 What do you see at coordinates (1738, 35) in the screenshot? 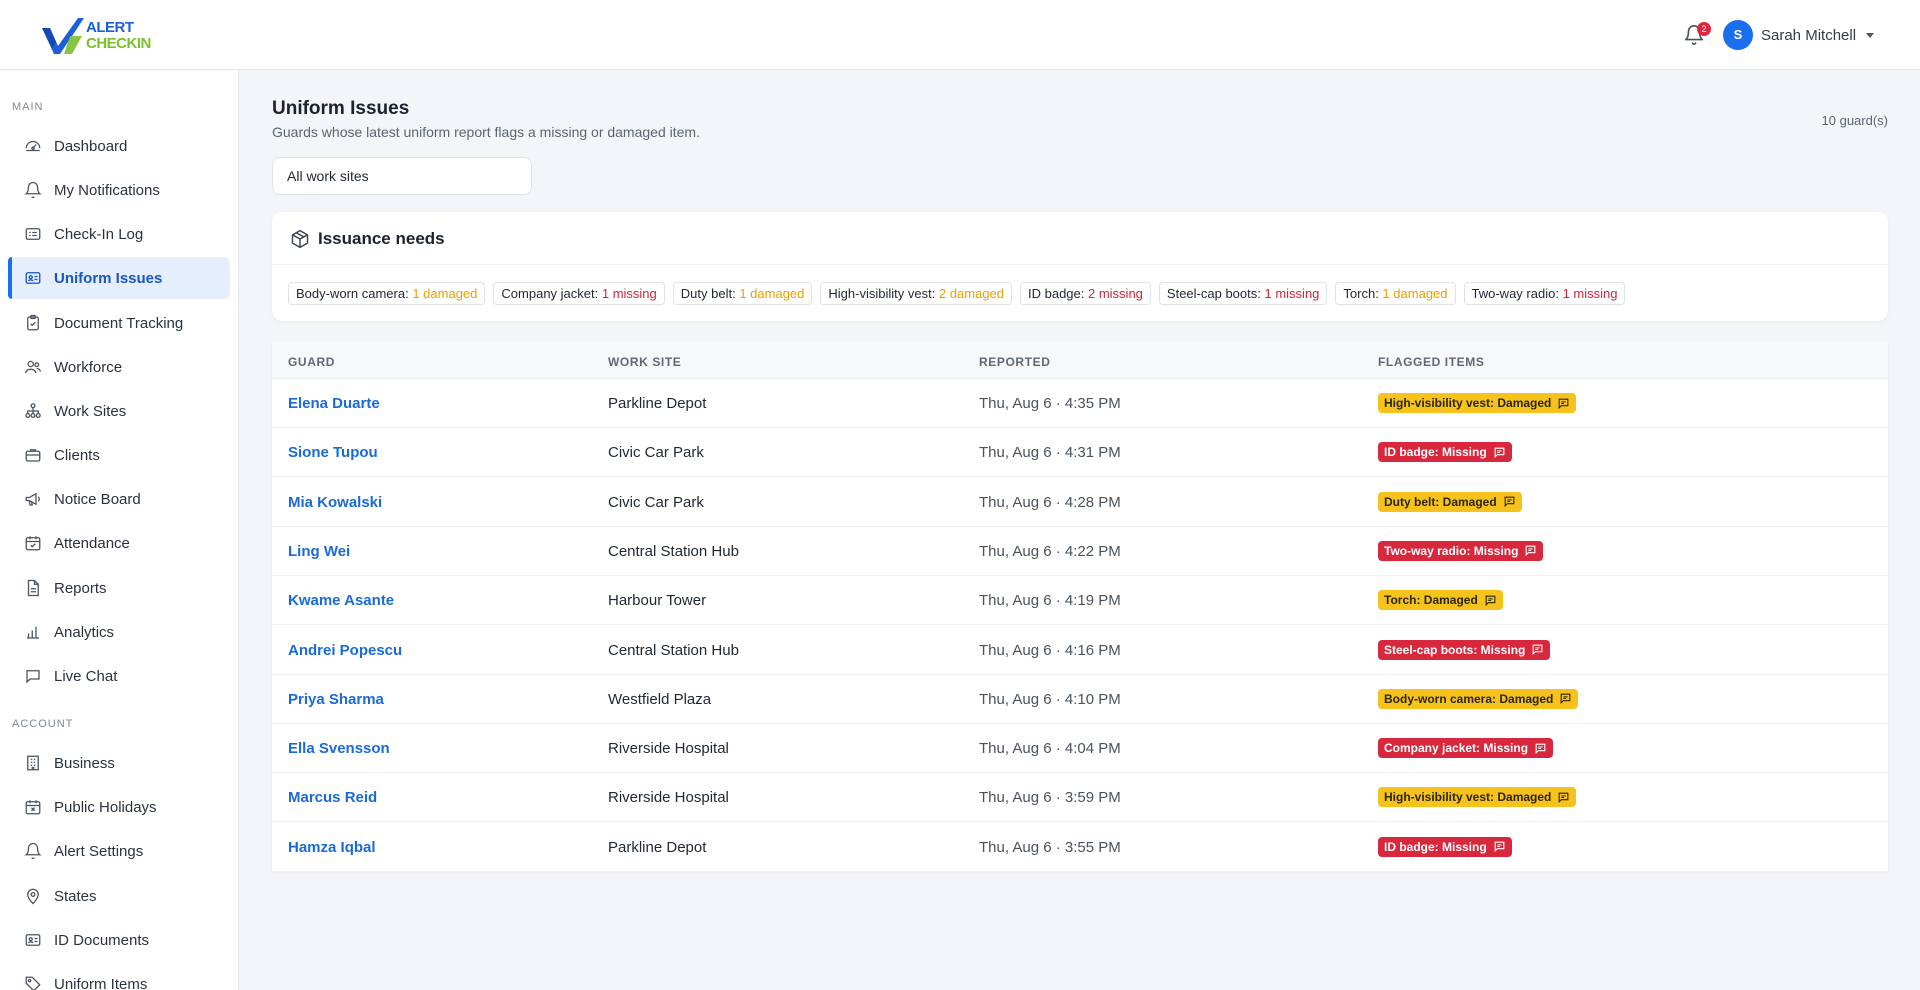
I see `user-avatar: S` at bounding box center [1738, 35].